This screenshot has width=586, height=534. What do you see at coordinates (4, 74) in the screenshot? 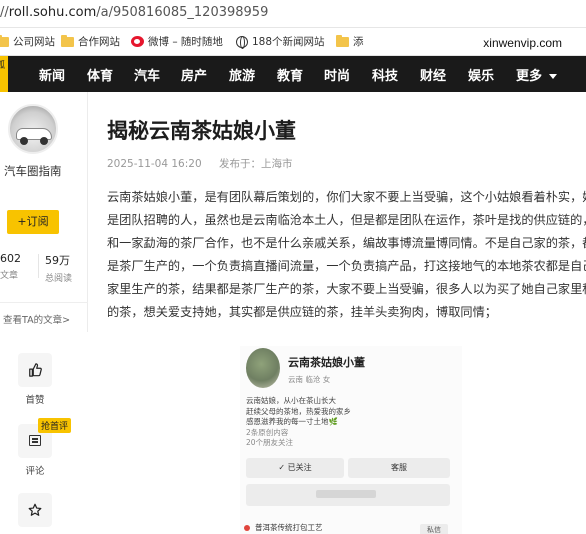
I see `site-logo: 狐` at bounding box center [4, 74].